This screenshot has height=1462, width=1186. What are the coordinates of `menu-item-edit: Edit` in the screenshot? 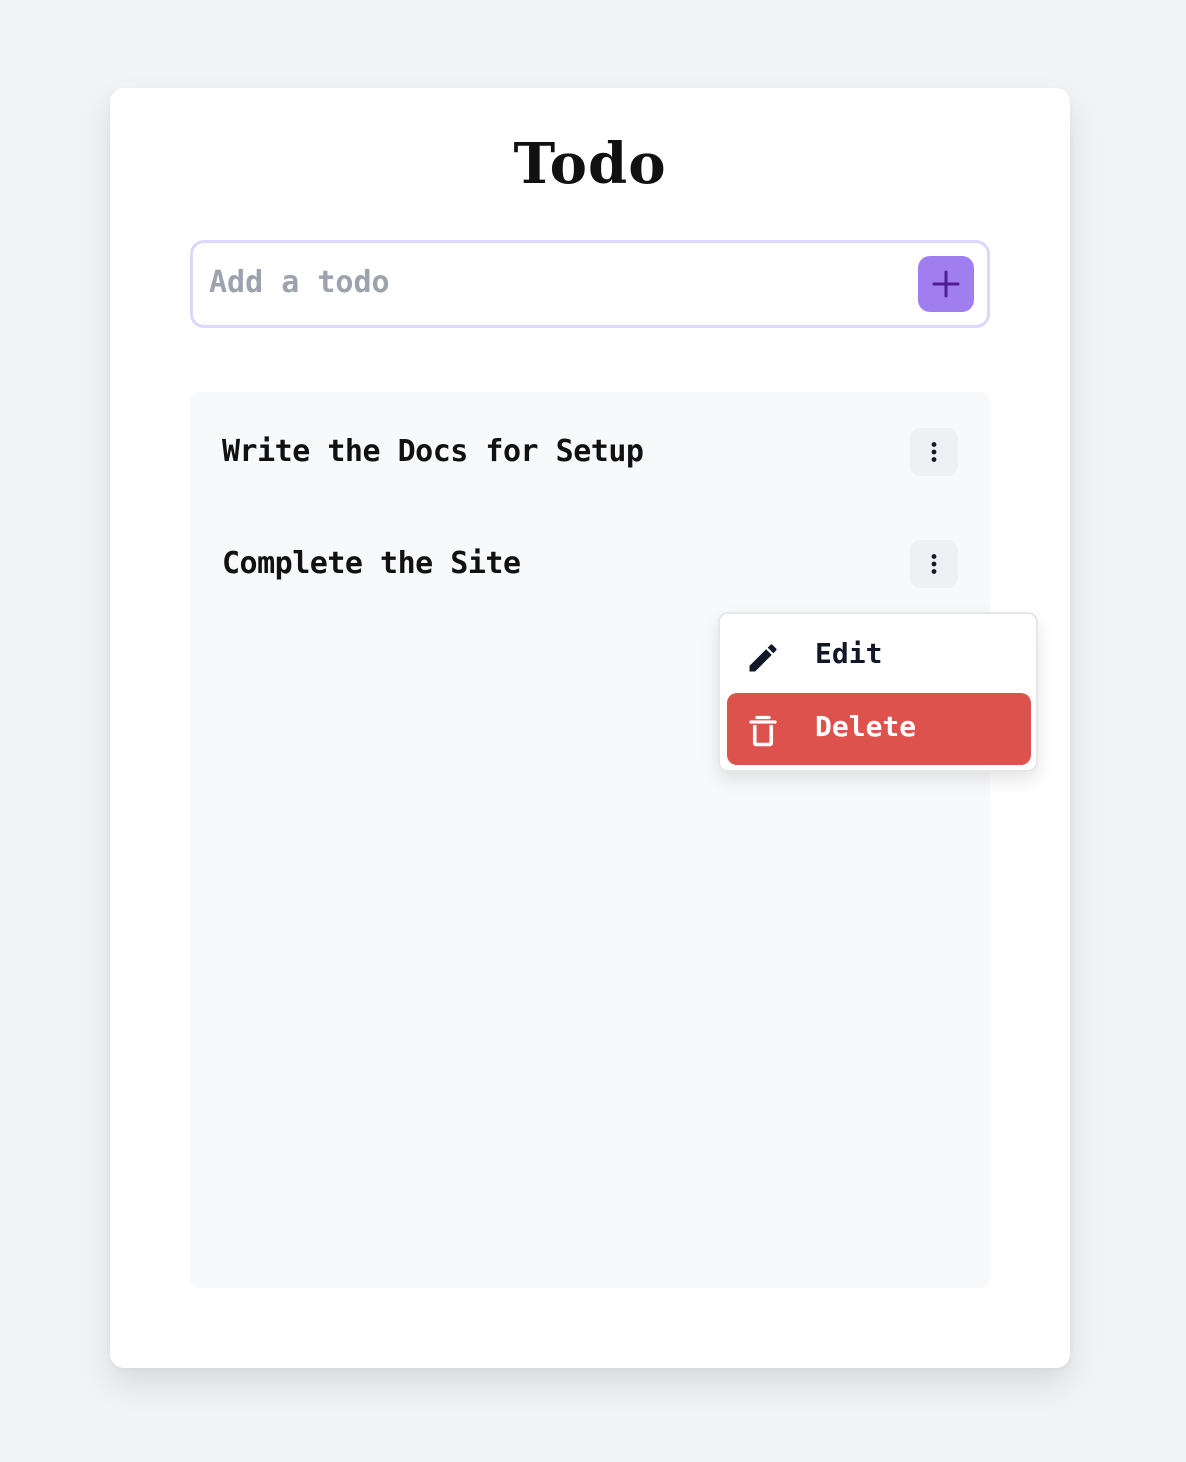 It's located at (879, 656).